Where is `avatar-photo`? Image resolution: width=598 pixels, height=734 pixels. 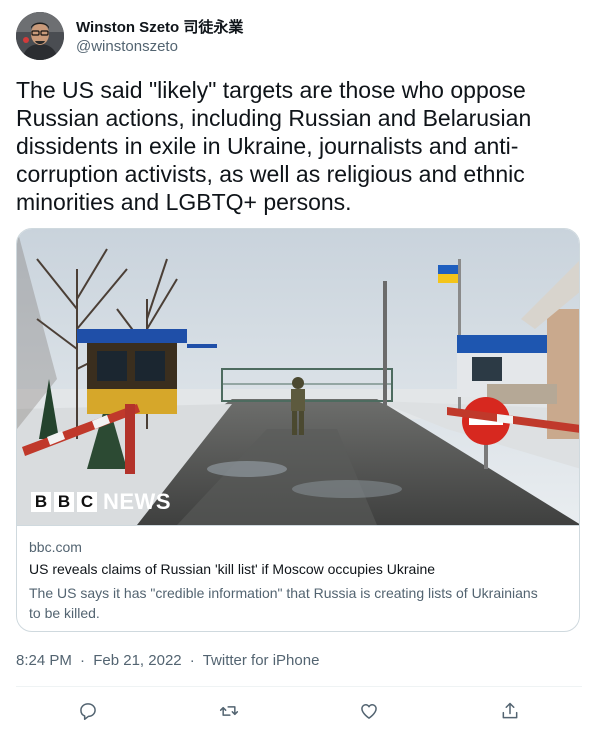
avatar-photo is located at coordinates (40, 36).